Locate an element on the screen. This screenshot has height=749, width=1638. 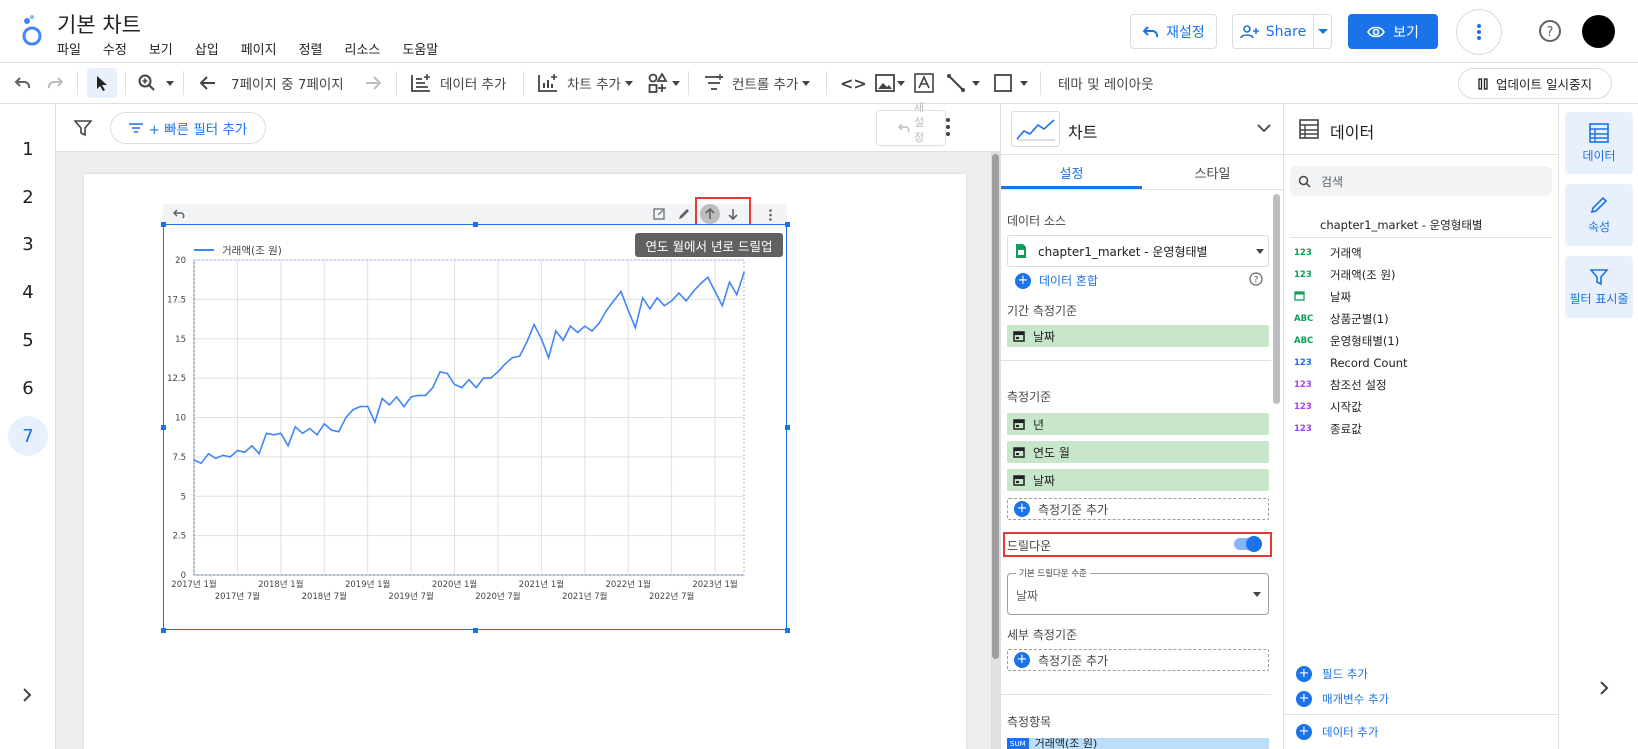
page-item-active: 7 is located at coordinates (28, 436).